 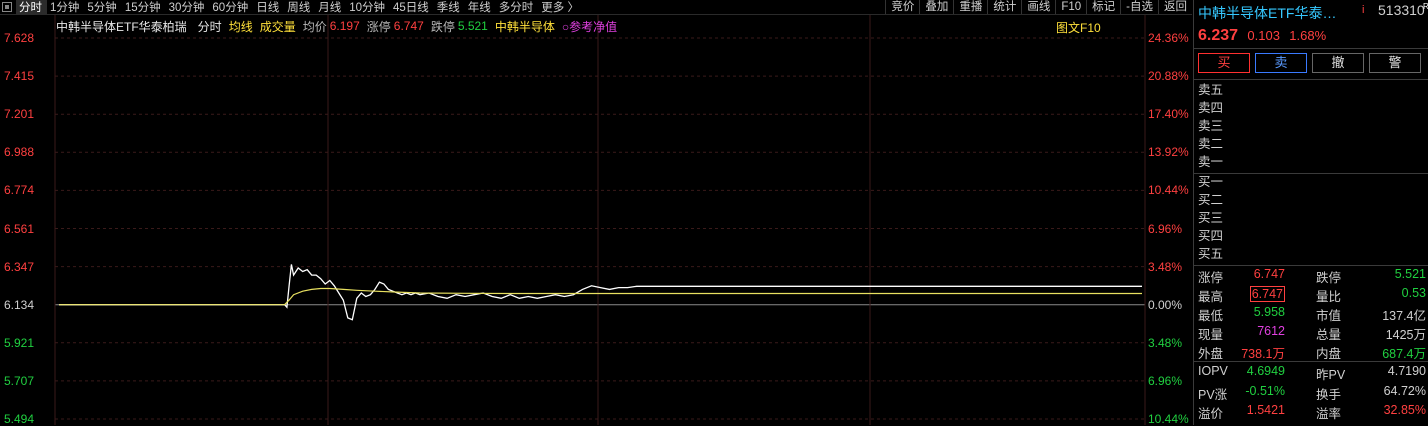 What do you see at coordinates (1004, 7) in the screenshot?
I see `chart-tool-button: 统计` at bounding box center [1004, 7].